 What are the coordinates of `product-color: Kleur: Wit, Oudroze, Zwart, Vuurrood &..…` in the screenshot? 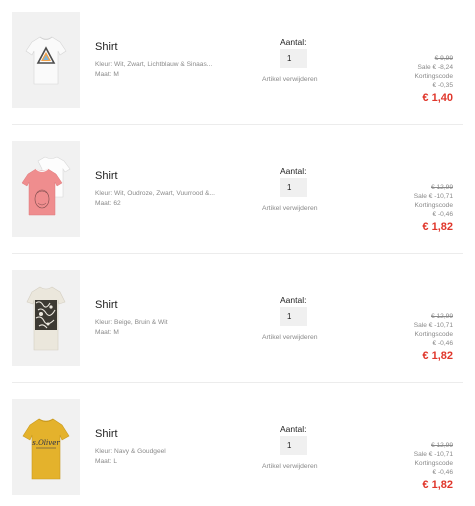 It's located at (155, 193).